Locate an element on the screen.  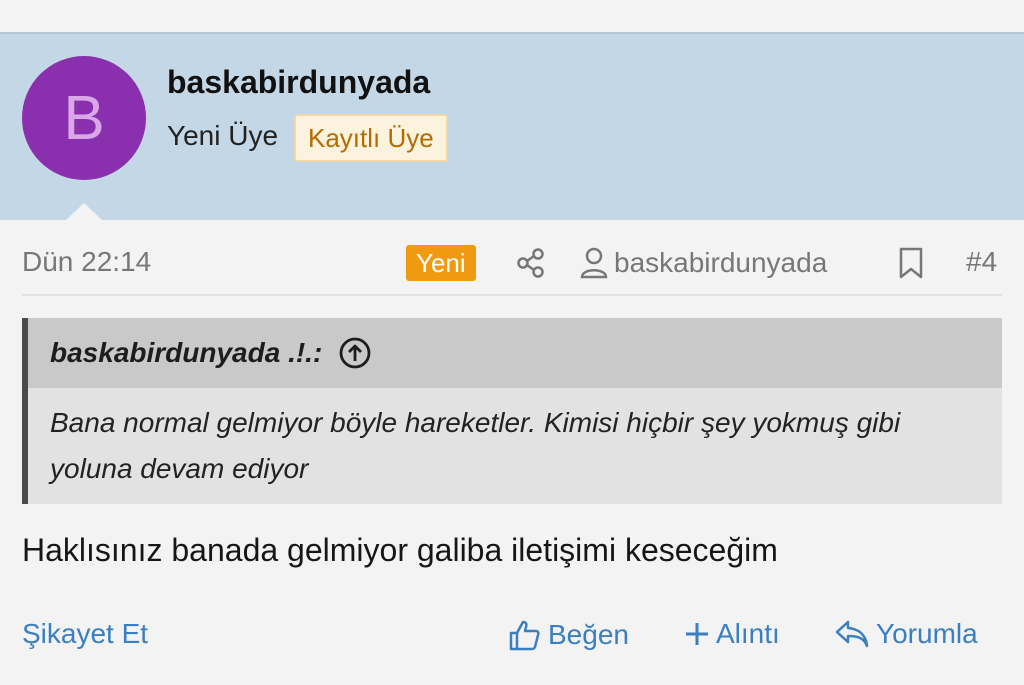
post-author-link: baskabirdunyada is located at coordinates (703, 263).